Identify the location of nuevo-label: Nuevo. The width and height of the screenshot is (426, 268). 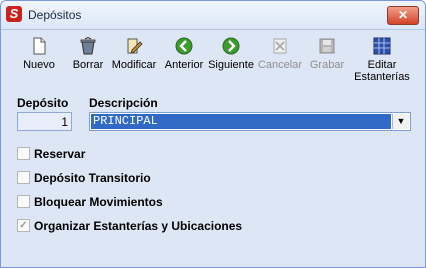
(39, 65).